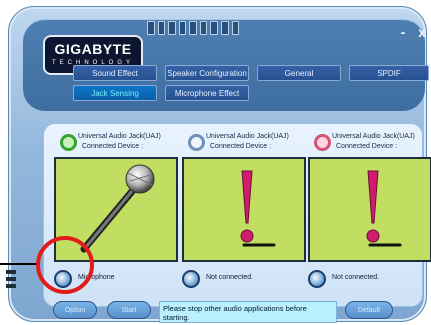 This screenshot has width=431, height=325. What do you see at coordinates (115, 93) in the screenshot?
I see `tab-jack-sensing: Jack Sensing` at bounding box center [115, 93].